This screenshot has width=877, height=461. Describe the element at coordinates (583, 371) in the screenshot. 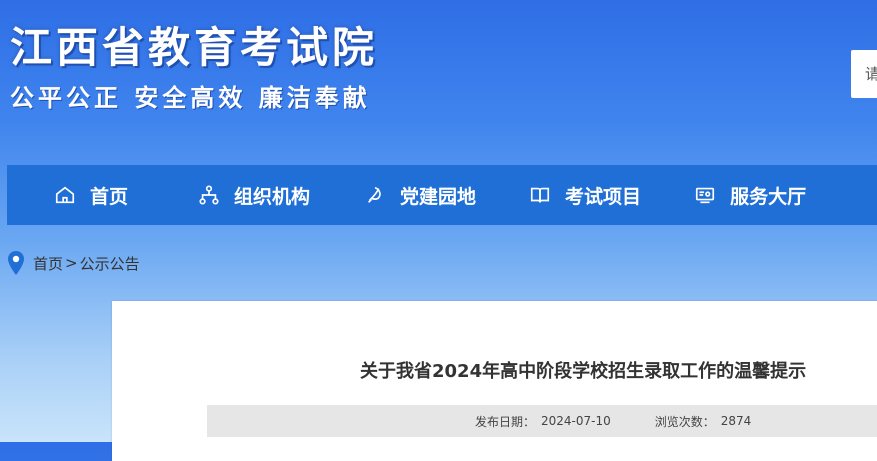

I see `article-title: 关于我省2024年高中阶段学校招生录取工作的温馨提示` at that location.